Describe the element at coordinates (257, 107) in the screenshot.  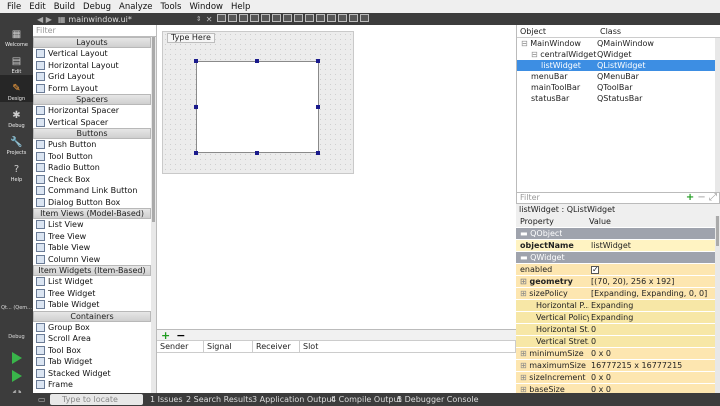
I see `list-widget` at that location.